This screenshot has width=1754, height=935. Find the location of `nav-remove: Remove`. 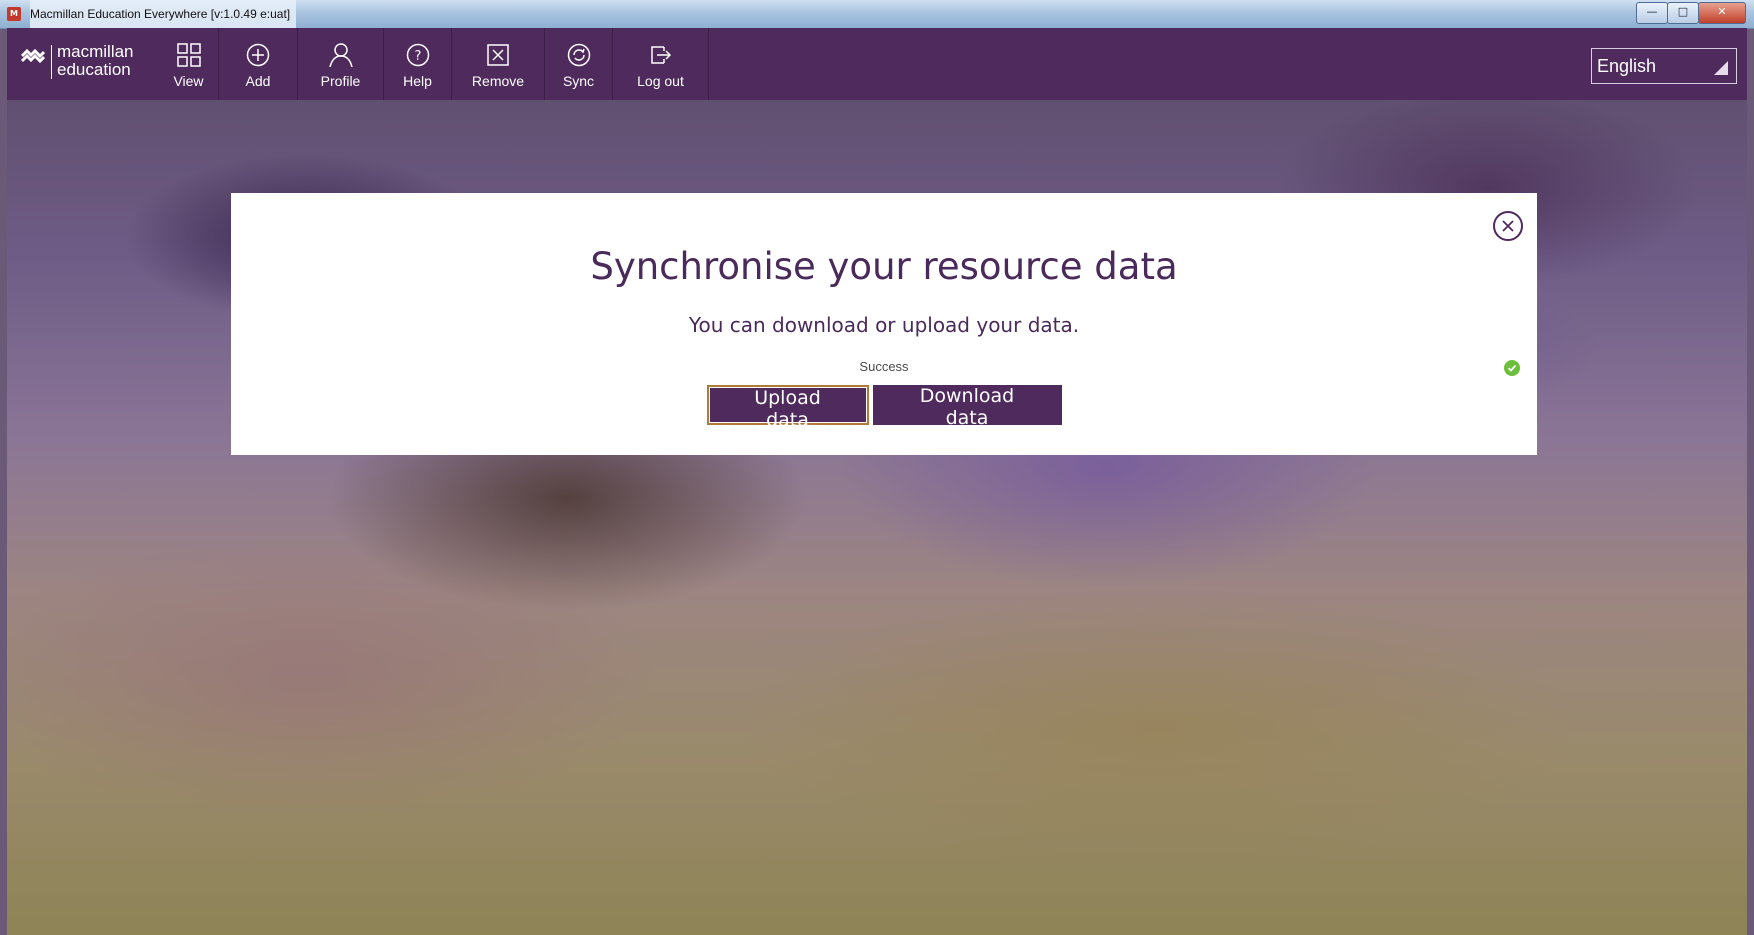

nav-remove: Remove is located at coordinates (498, 64).